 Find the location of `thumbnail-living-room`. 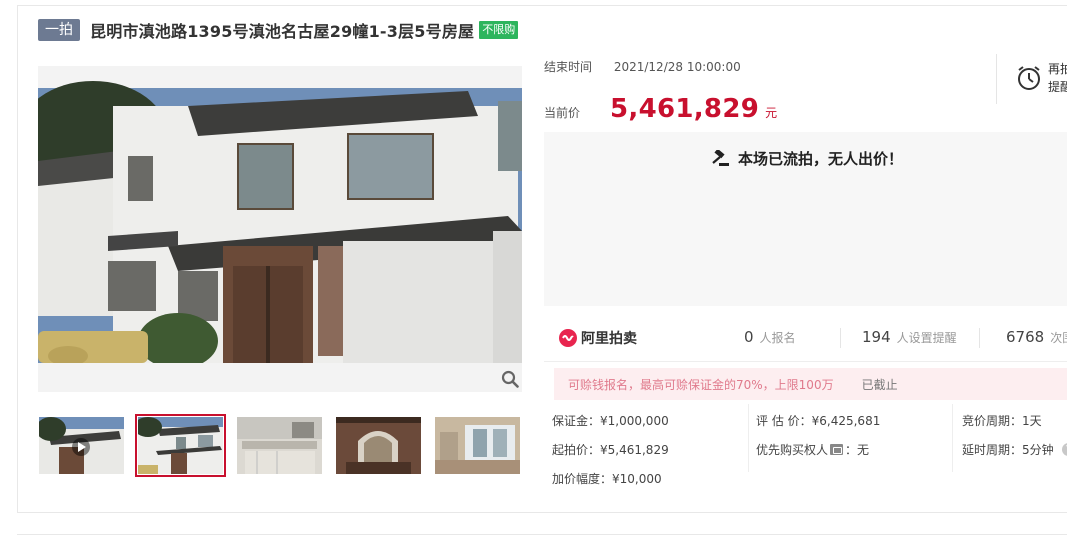

thumbnail-living-room is located at coordinates (477, 445).